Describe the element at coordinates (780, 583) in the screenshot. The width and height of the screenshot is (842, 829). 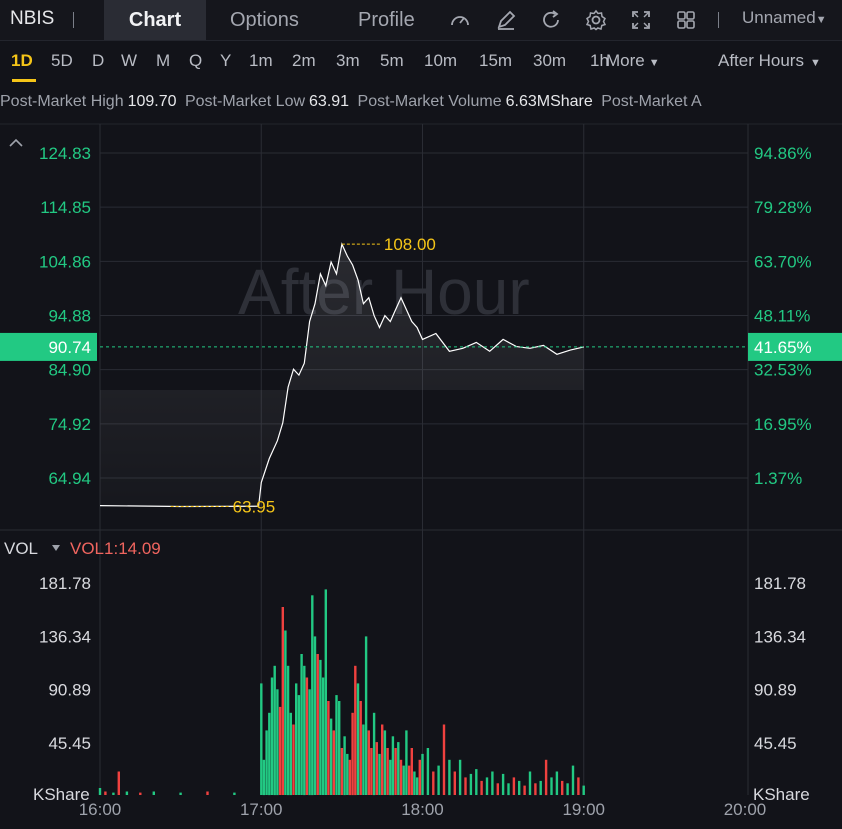
I see `volume-axis-label-right: 181.78` at that location.